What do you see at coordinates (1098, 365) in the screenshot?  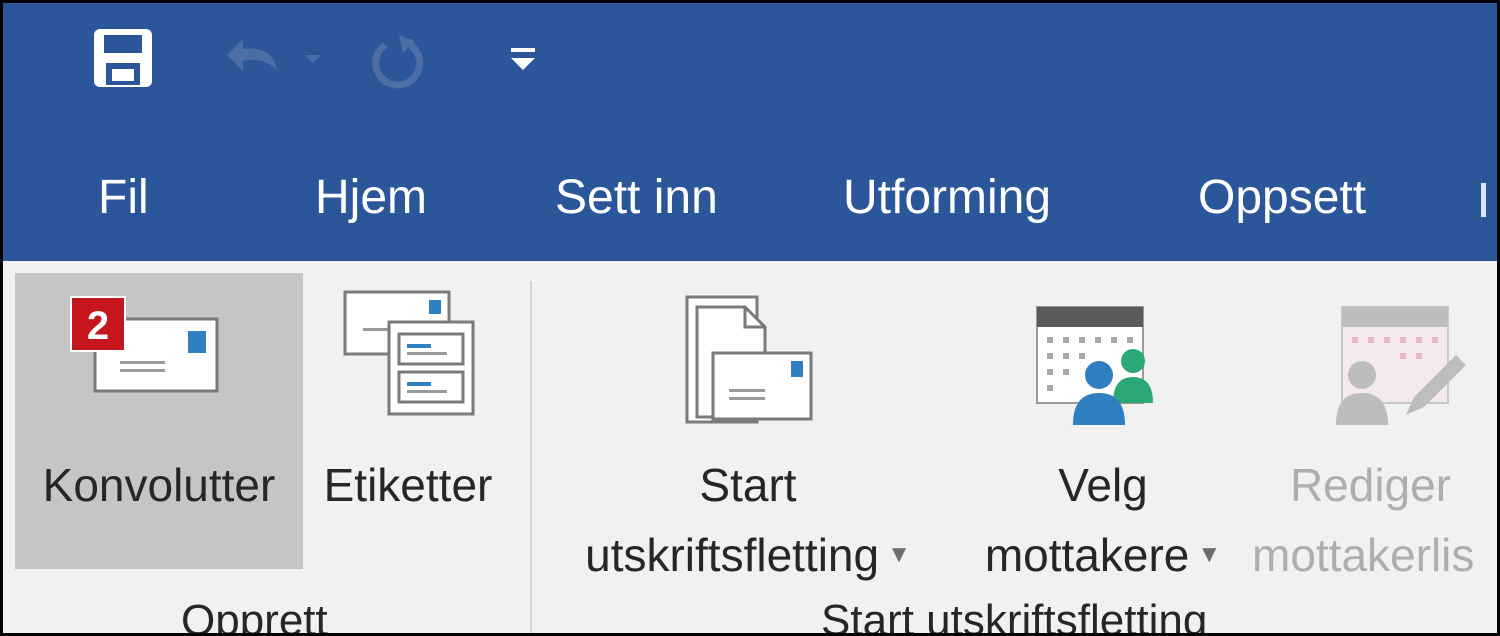 I see `select-recipients-icon` at bounding box center [1098, 365].